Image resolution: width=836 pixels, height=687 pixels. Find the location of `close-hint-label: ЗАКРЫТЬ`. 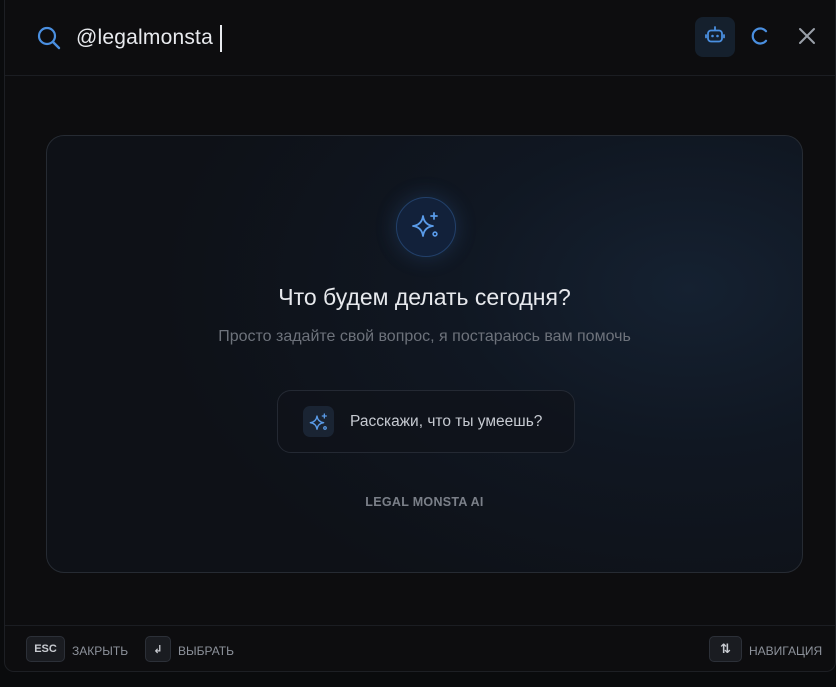

close-hint-label: ЗАКРЫТЬ is located at coordinates (100, 651).